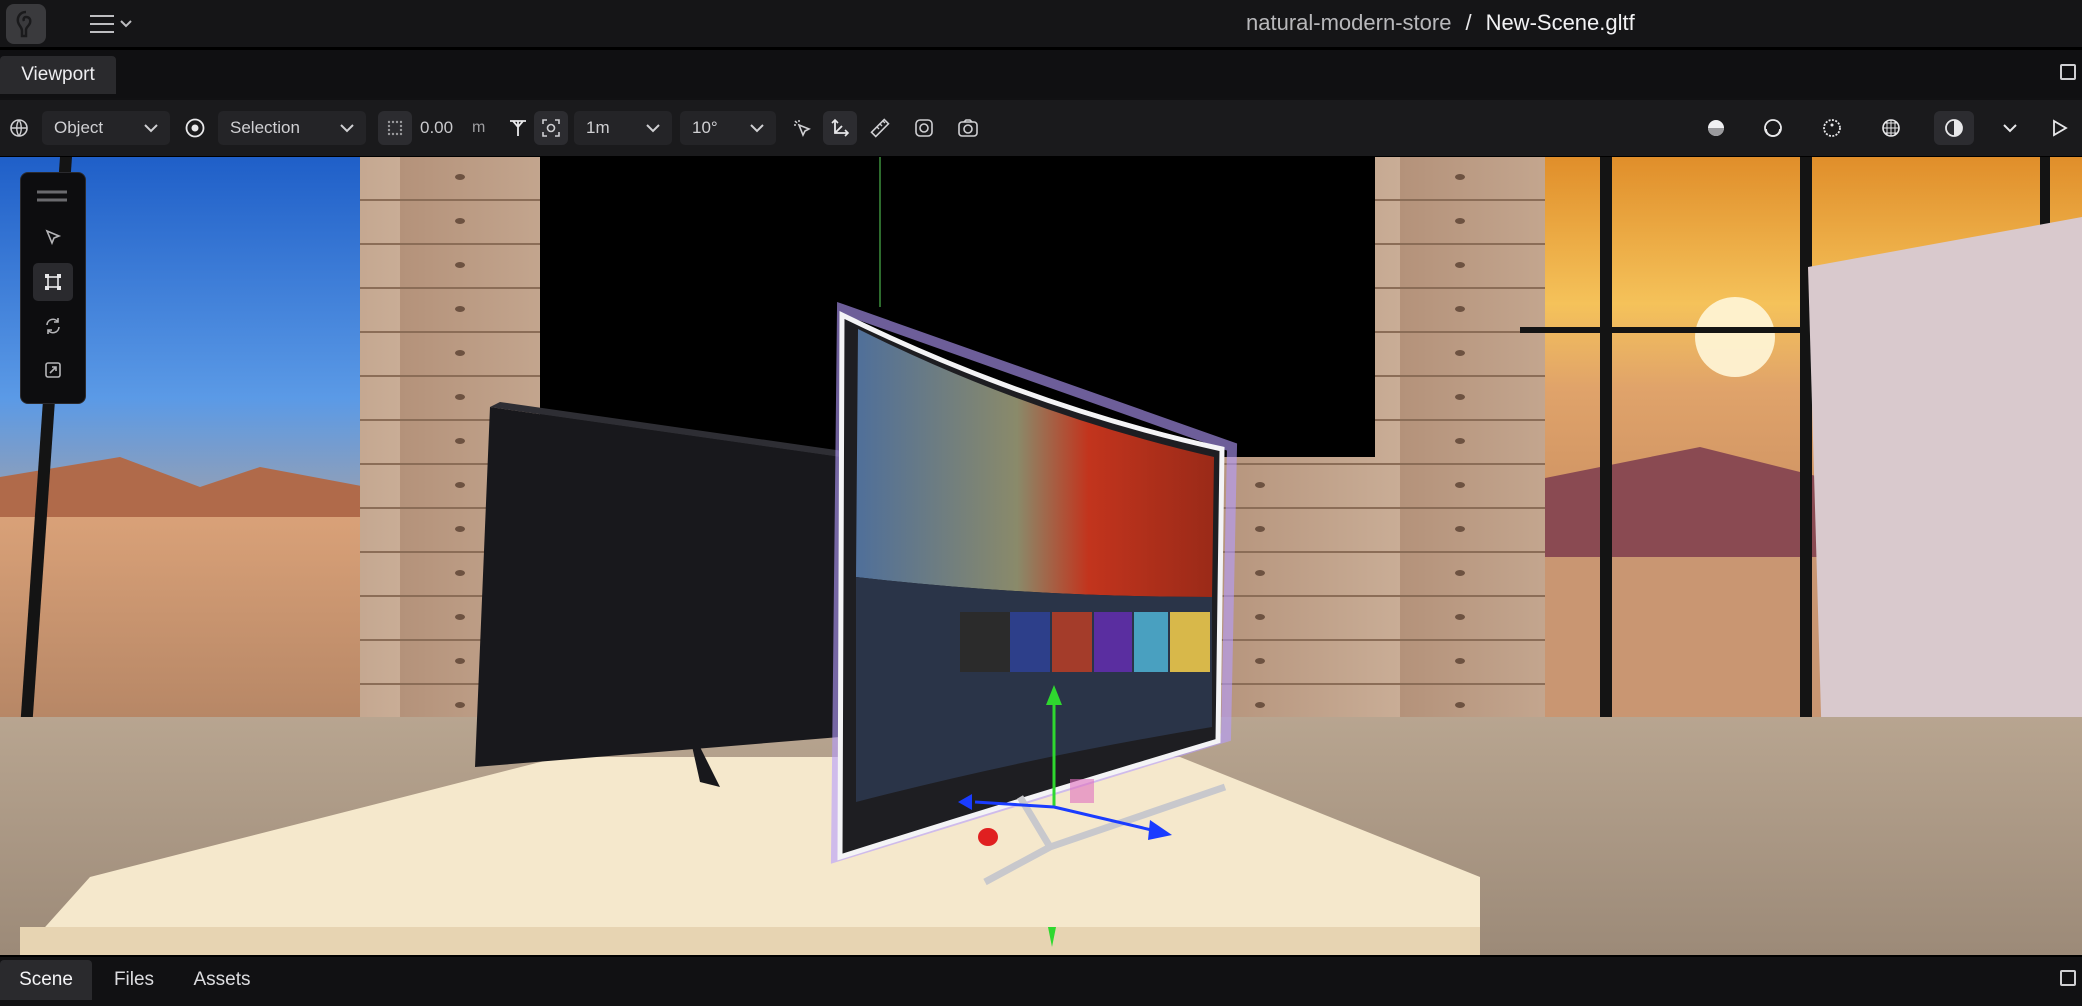  Describe the element at coordinates (1832, 128) in the screenshot. I see `rendered-shading-icon` at that location.